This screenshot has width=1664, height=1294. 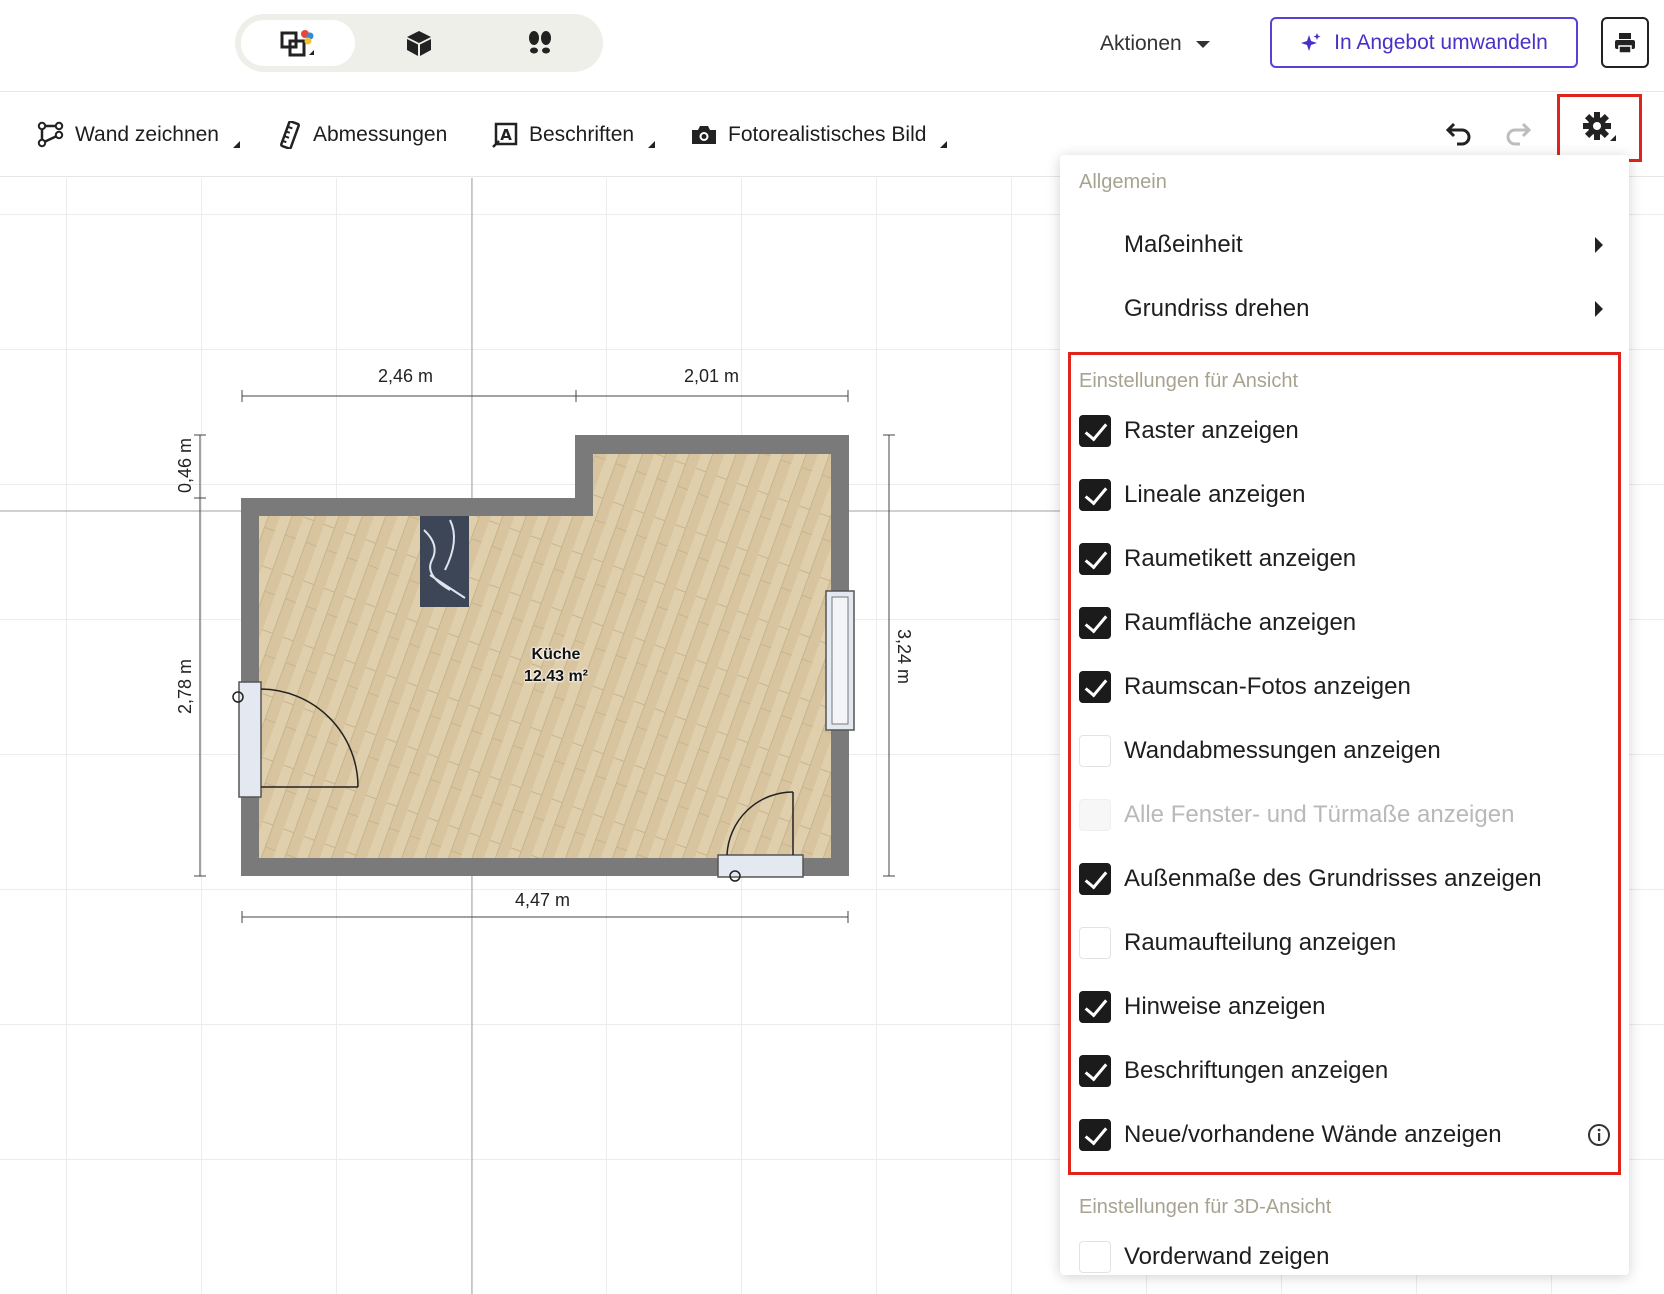 What do you see at coordinates (827, 134) in the screenshot?
I see `photo-render-label: Fotorealistisches Bild` at bounding box center [827, 134].